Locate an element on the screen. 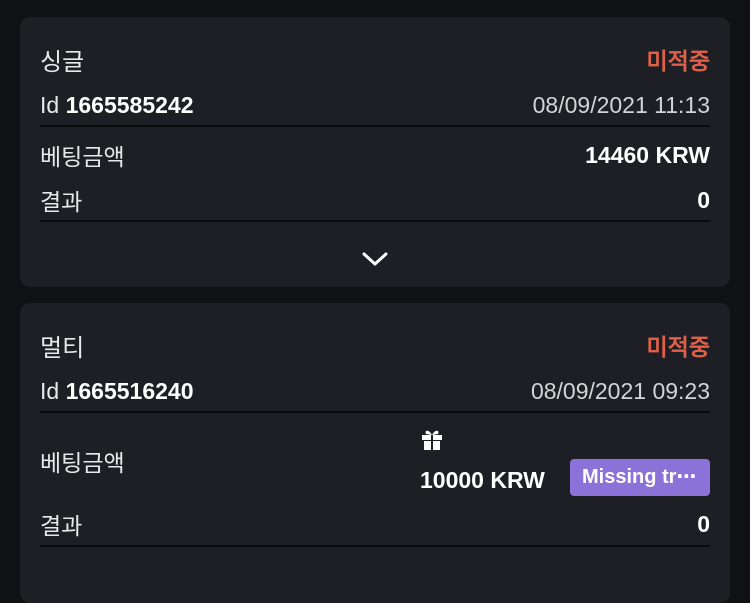  chevron-down-icon is located at coordinates (375, 259).